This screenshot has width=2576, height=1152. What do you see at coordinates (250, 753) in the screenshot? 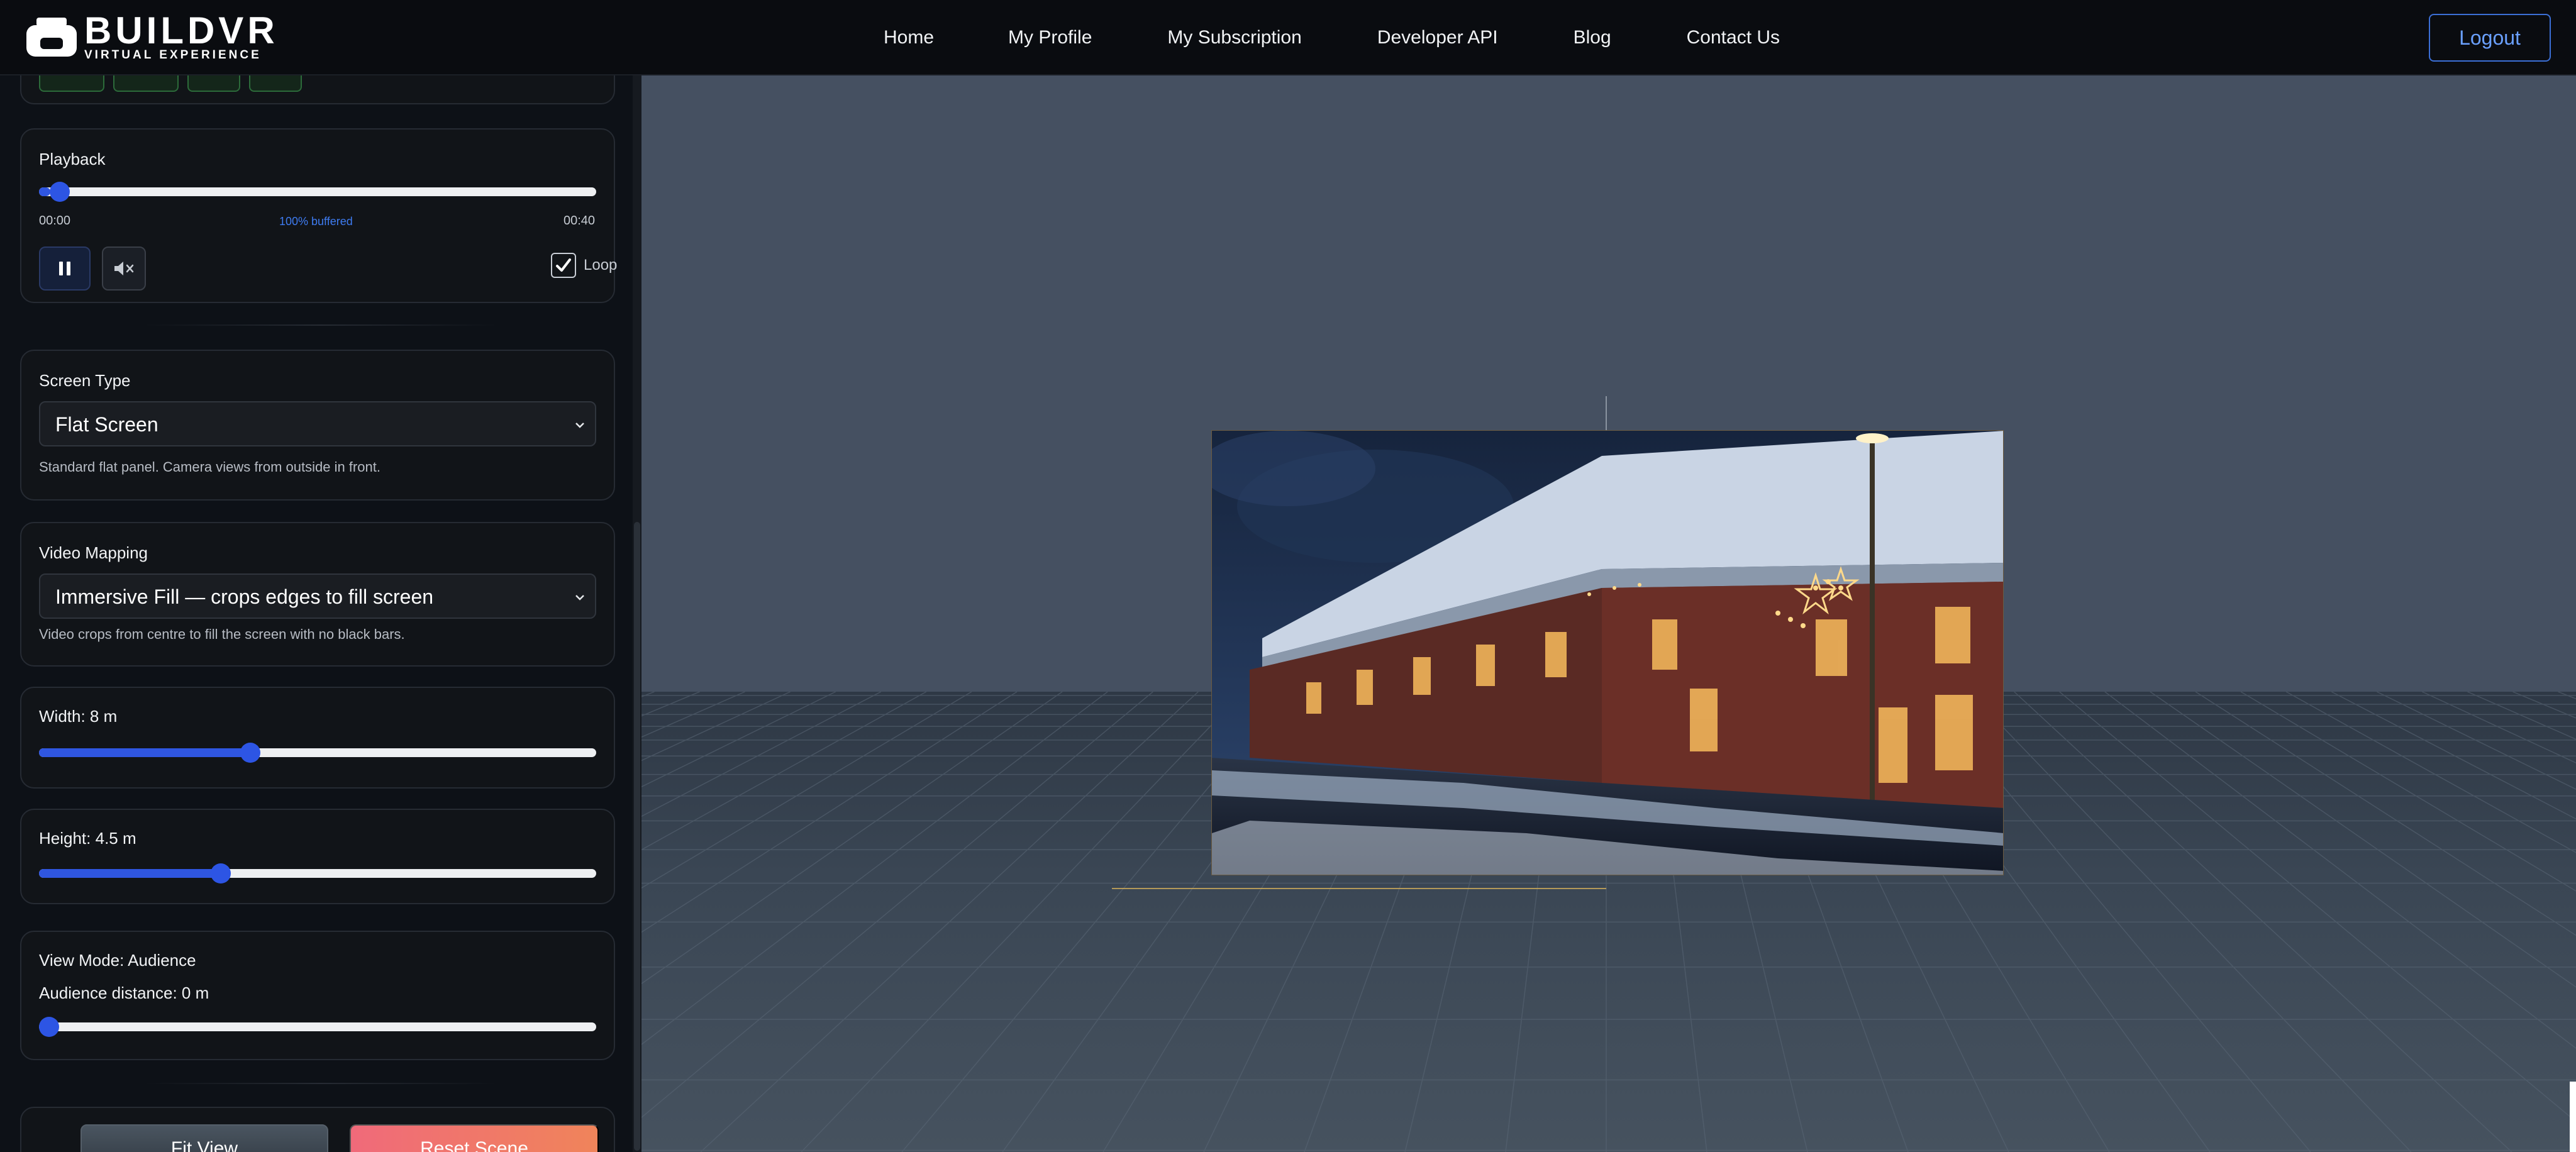
I see `width-slider-handle` at bounding box center [250, 753].